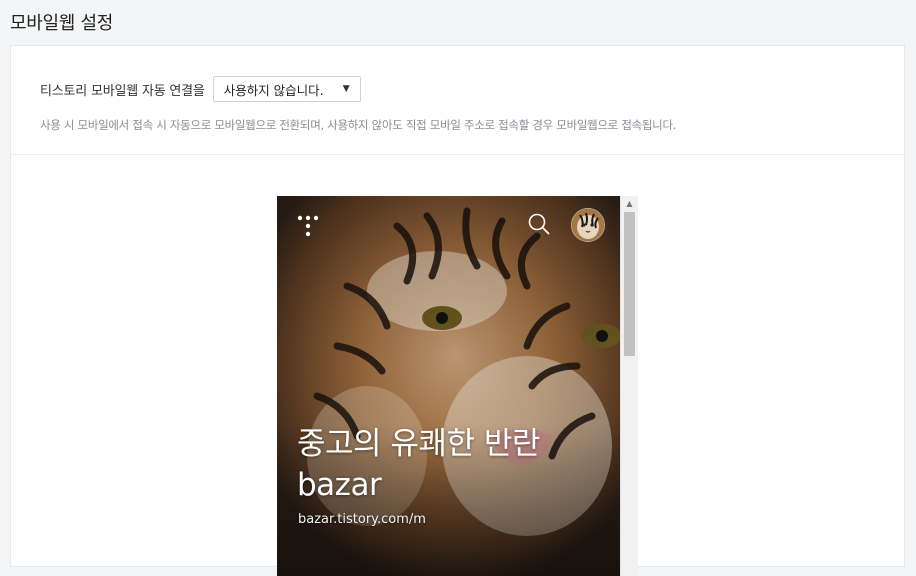 This screenshot has height=576, width=916. I want to click on page-title: 모바일웹 설정, so click(61, 23).